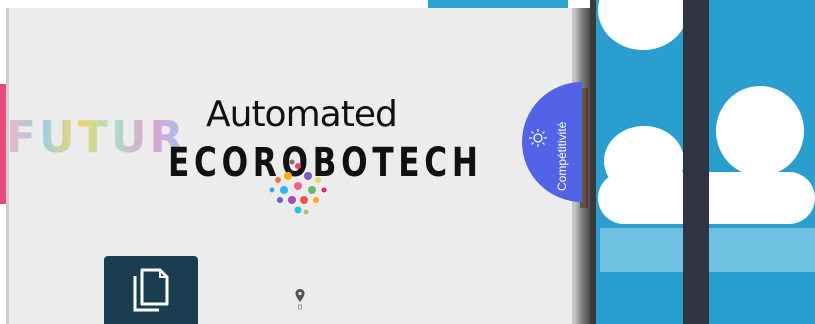  Describe the element at coordinates (593, 162) in the screenshot. I see `card-shadow` at that location.